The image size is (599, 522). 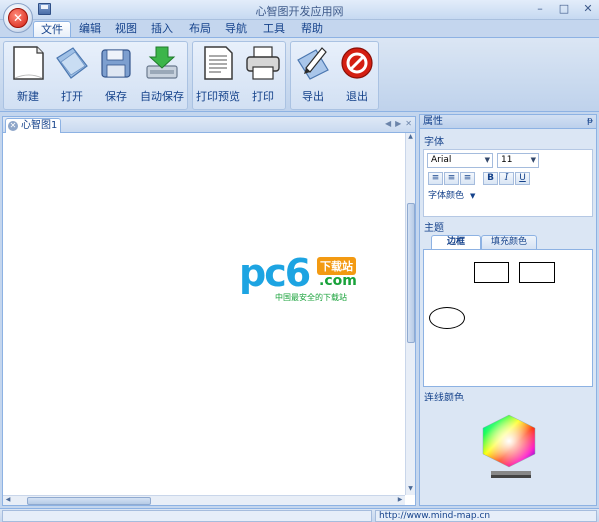 I want to click on font-color-dropdown: 字体颜色 ▼, so click(x=451, y=194).